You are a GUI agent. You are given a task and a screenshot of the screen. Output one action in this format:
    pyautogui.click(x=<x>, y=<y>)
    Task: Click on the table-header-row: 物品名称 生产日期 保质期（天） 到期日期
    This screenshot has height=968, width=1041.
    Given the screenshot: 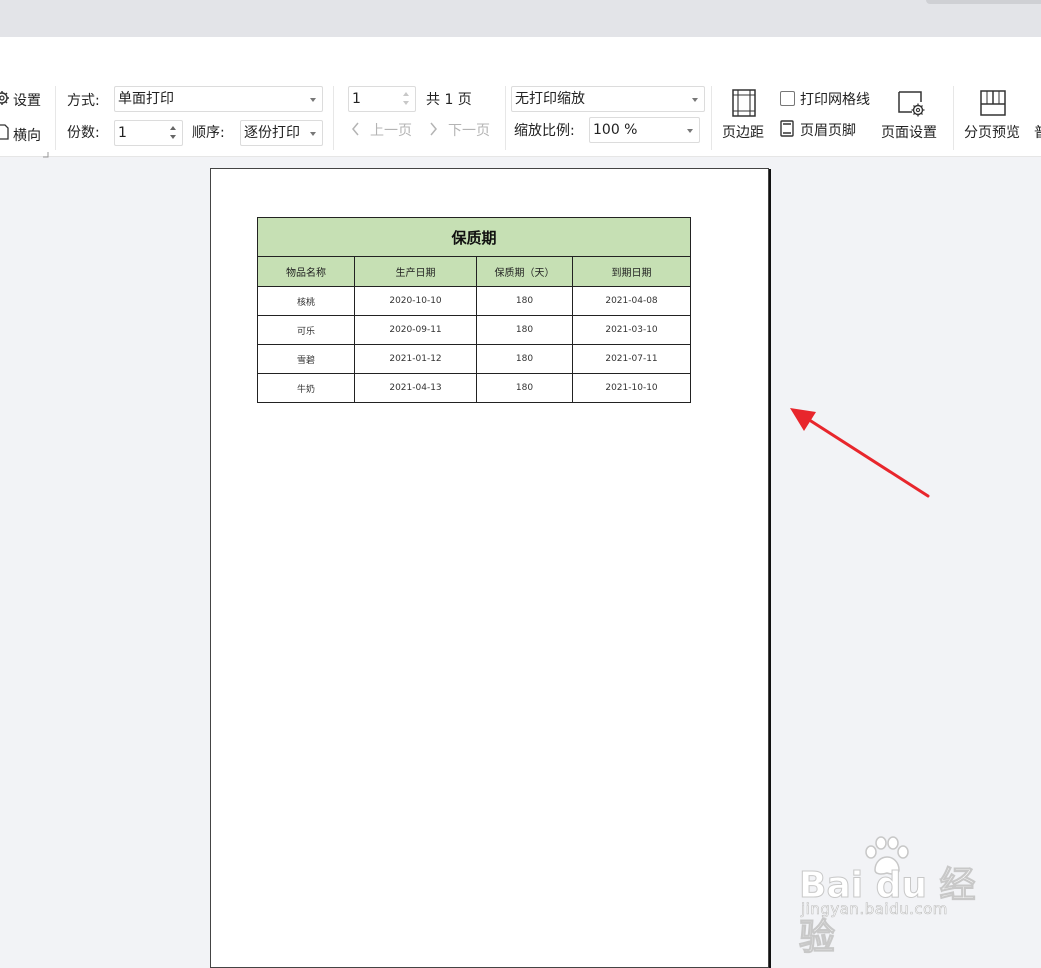 What is the action you would take?
    pyautogui.click(x=474, y=271)
    